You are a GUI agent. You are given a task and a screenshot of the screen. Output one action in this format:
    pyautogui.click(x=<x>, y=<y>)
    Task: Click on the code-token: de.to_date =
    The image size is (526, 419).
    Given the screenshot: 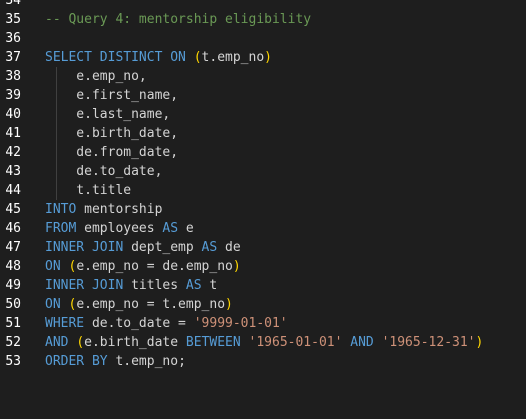 What is the action you would take?
    pyautogui.click(x=142, y=323)
    